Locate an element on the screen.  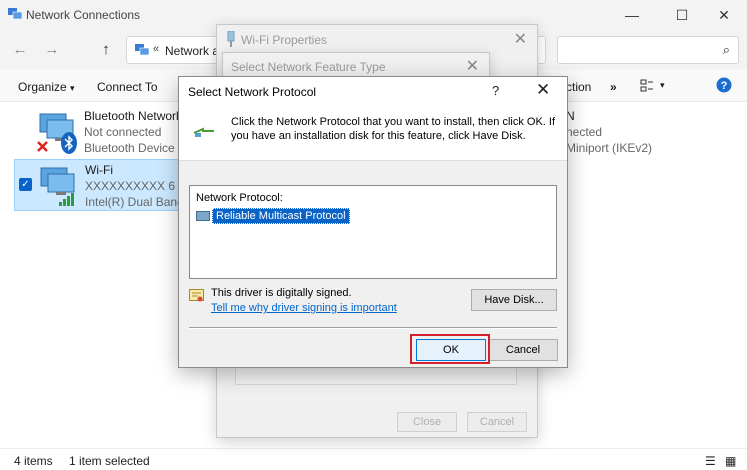
help-icon: ? is located at coordinates (724, 85).